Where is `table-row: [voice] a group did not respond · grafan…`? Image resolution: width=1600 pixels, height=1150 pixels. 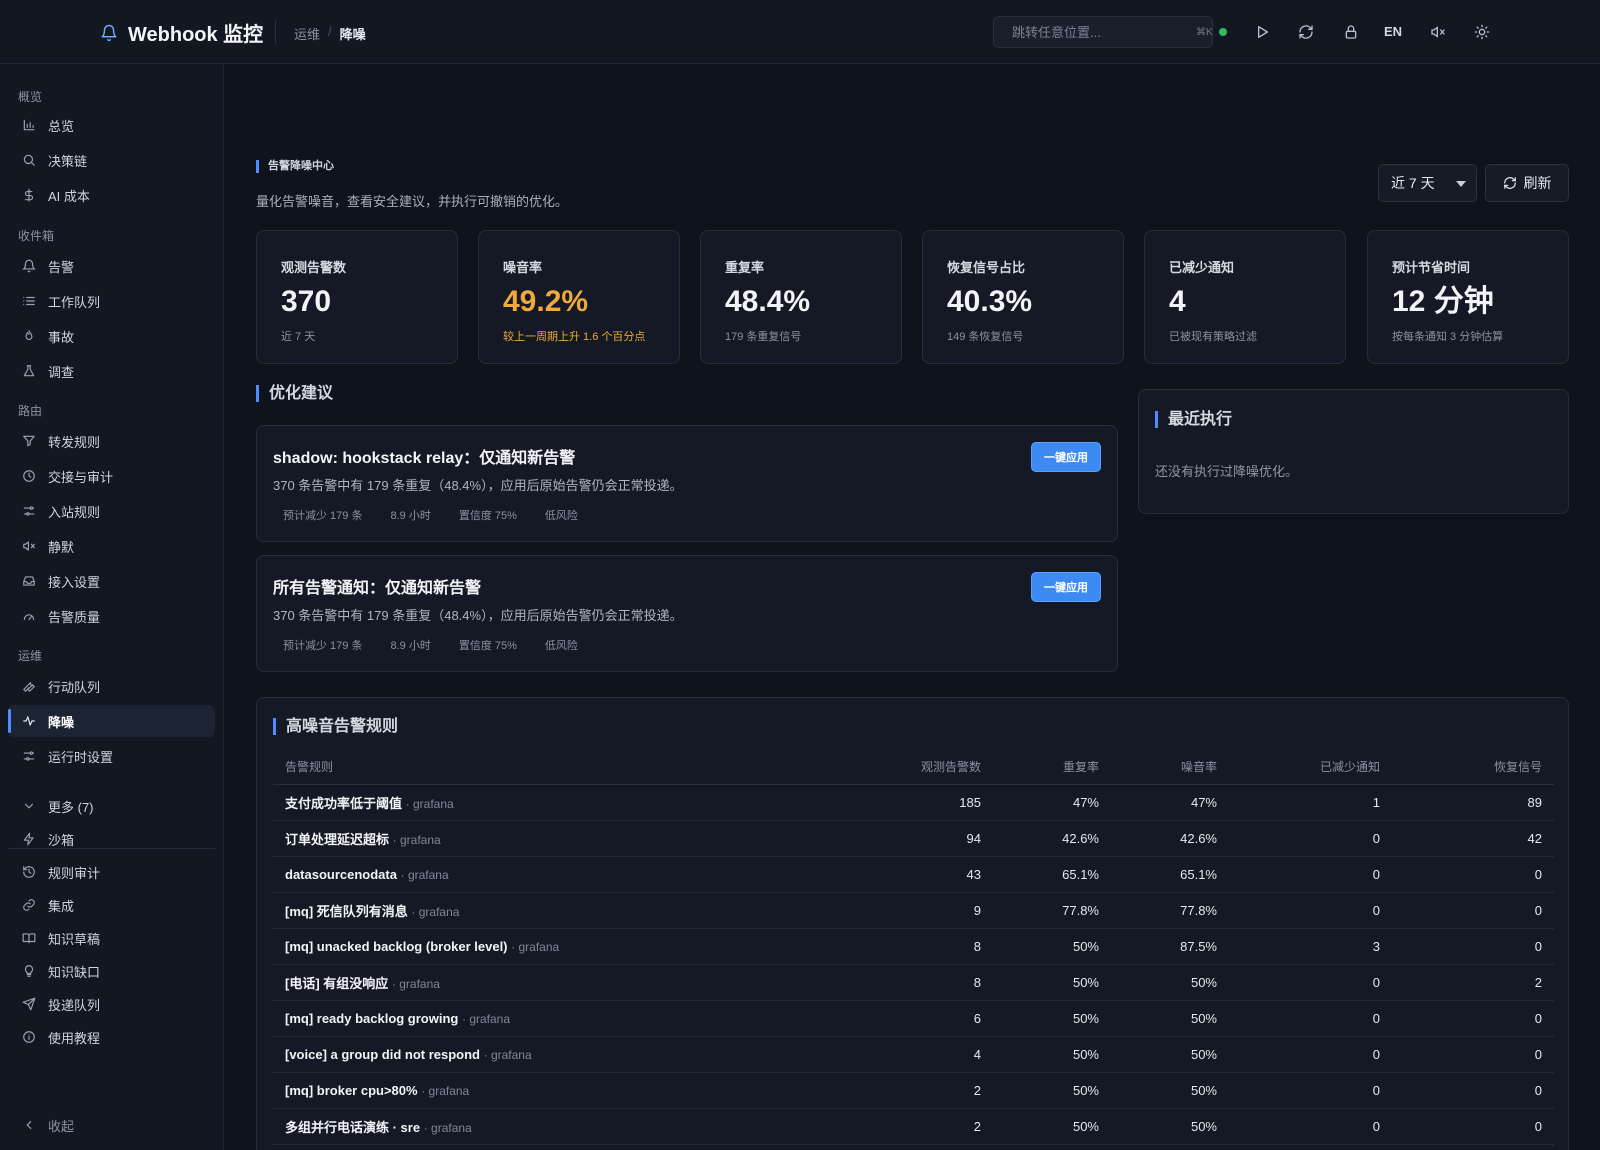 table-row: [voice] a group did not respond · grafan… is located at coordinates (913, 1054).